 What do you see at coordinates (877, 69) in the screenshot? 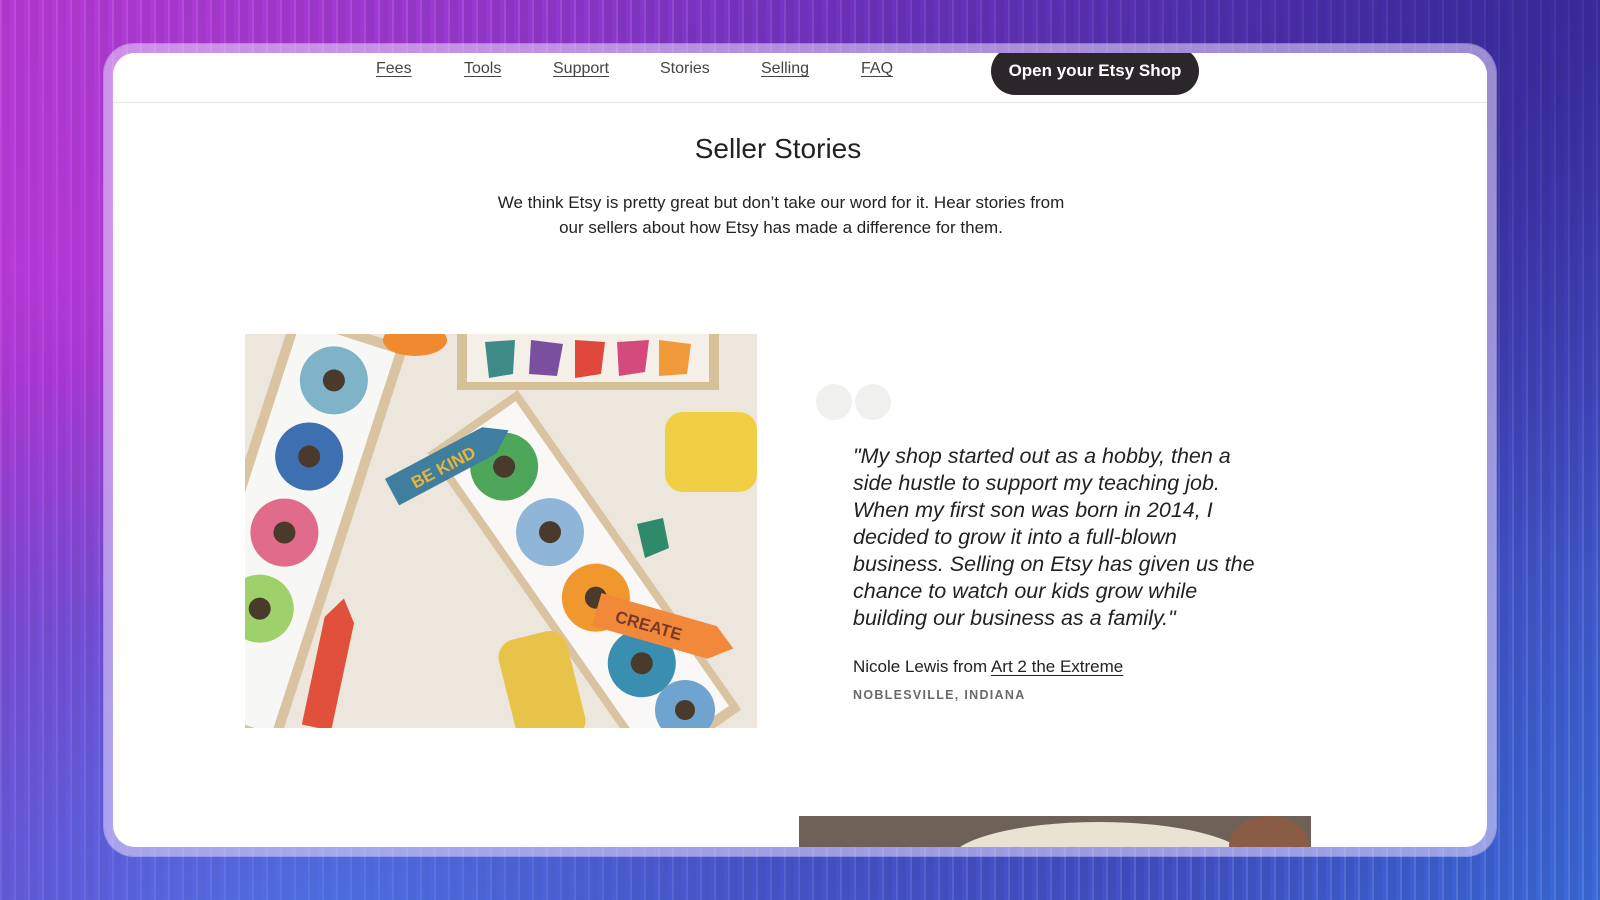
I see `nav-faq: FAQ` at bounding box center [877, 69].